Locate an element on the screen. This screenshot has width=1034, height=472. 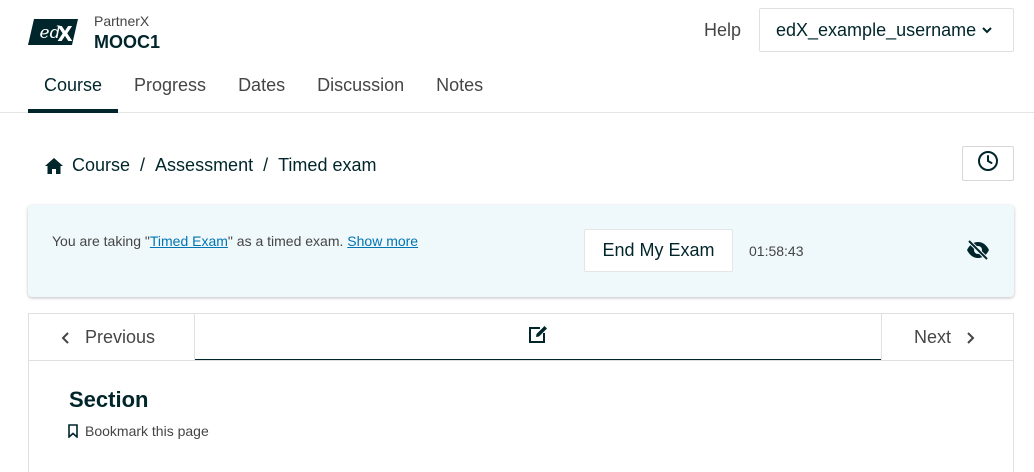
breadcrumb: Course / Assessment / Timed exam is located at coordinates (210, 165).